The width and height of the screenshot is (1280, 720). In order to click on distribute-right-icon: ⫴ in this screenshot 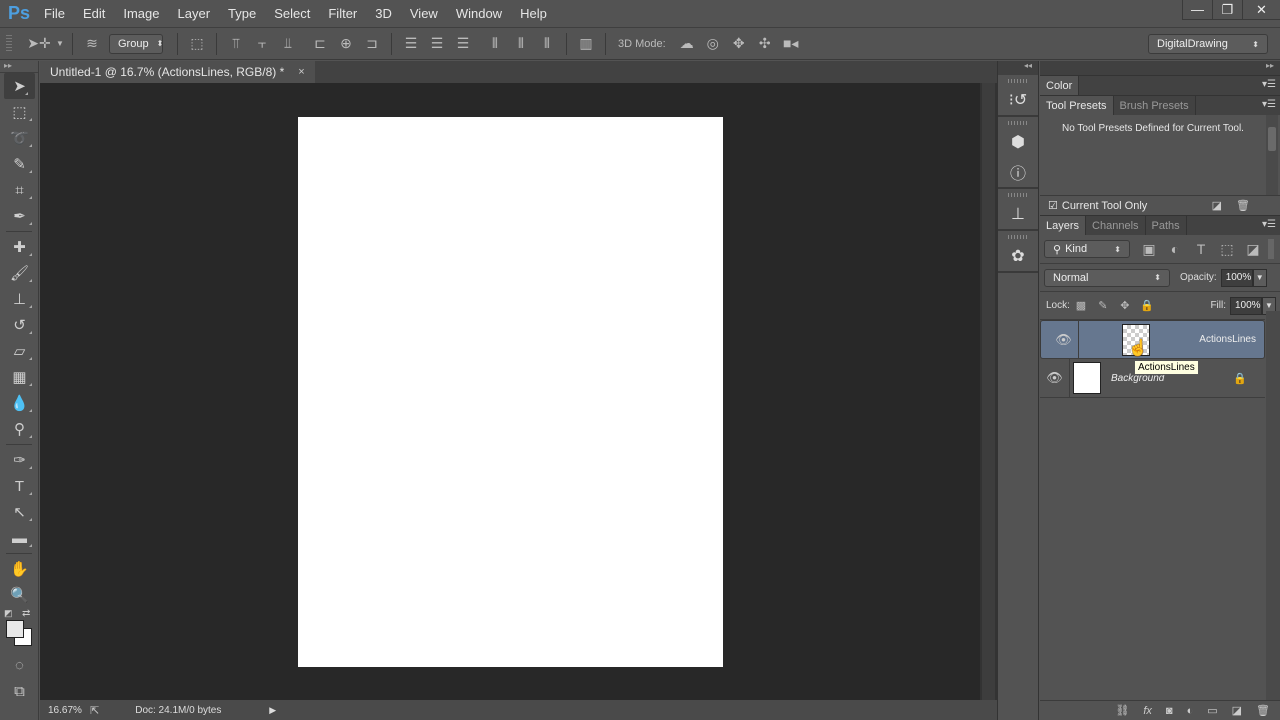, I will do `click(547, 44)`.